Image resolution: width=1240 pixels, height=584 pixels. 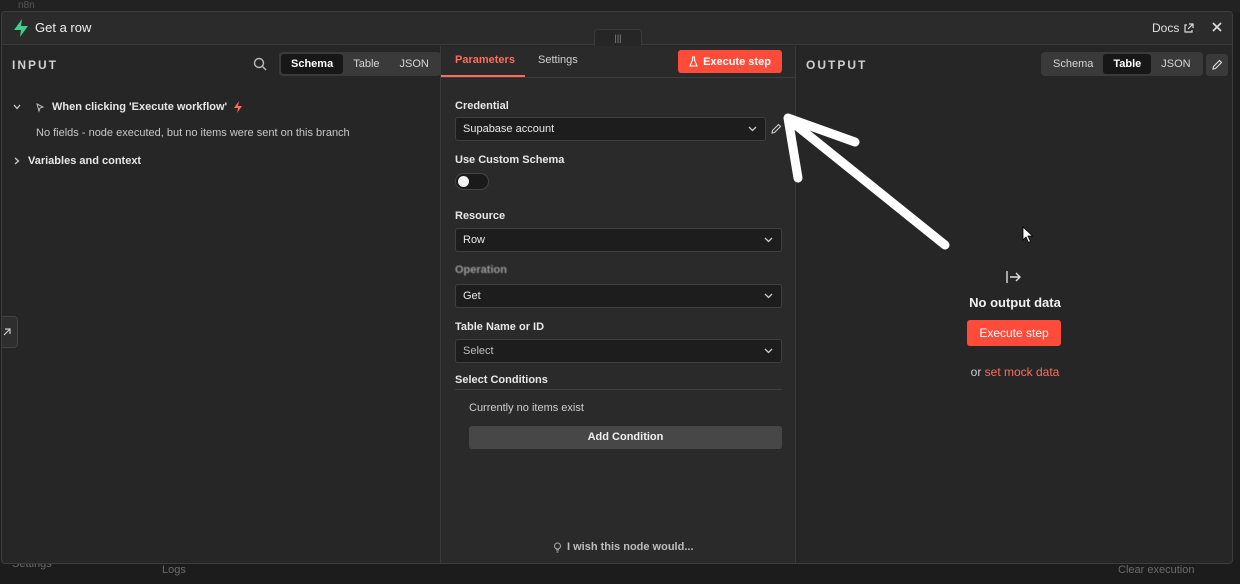 I want to click on input-view-table: Table, so click(x=366, y=64).